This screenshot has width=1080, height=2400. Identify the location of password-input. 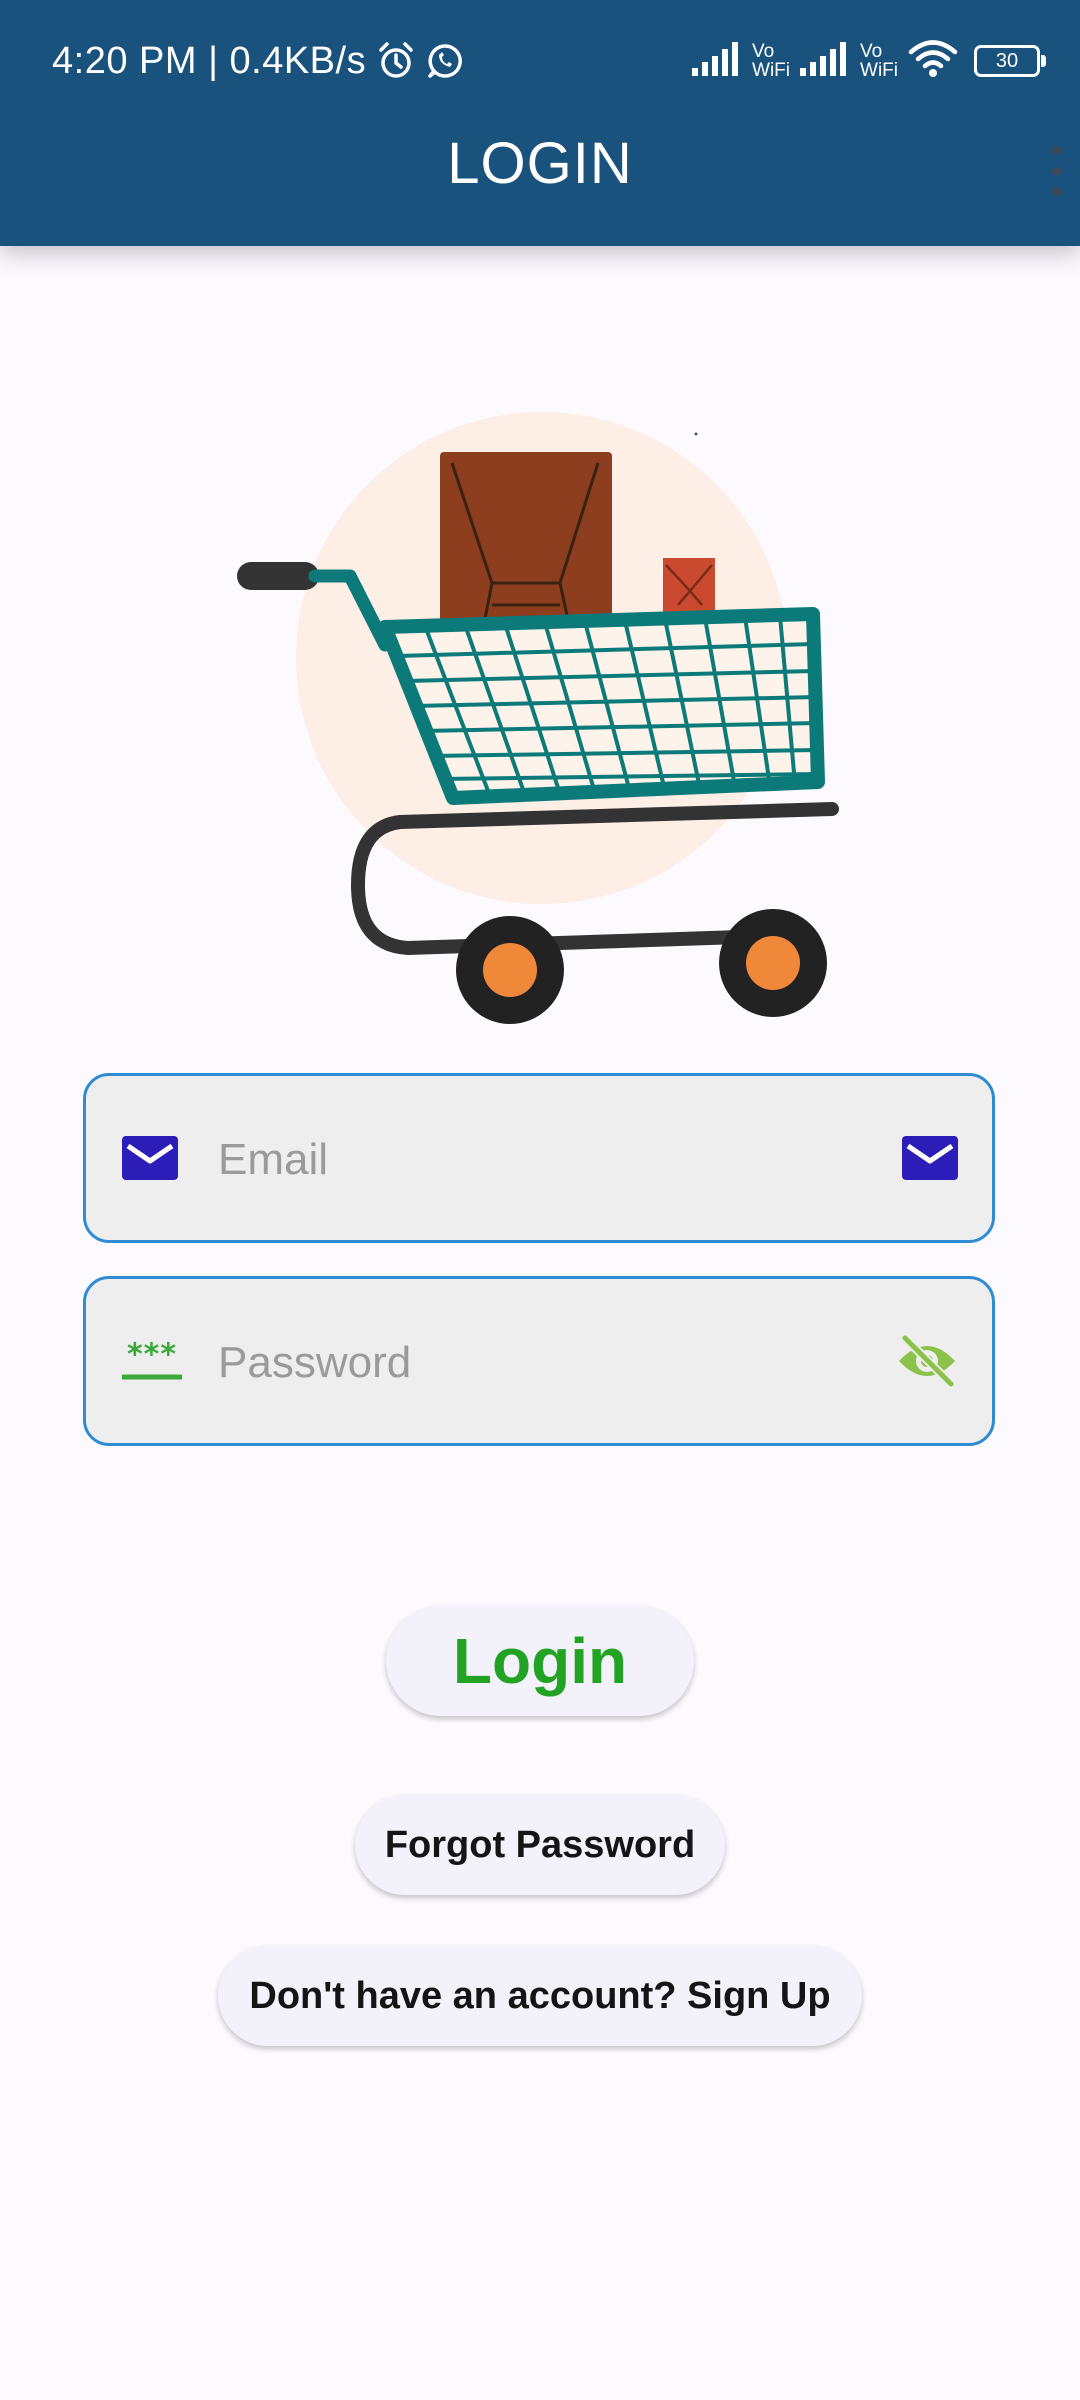
(544, 1363).